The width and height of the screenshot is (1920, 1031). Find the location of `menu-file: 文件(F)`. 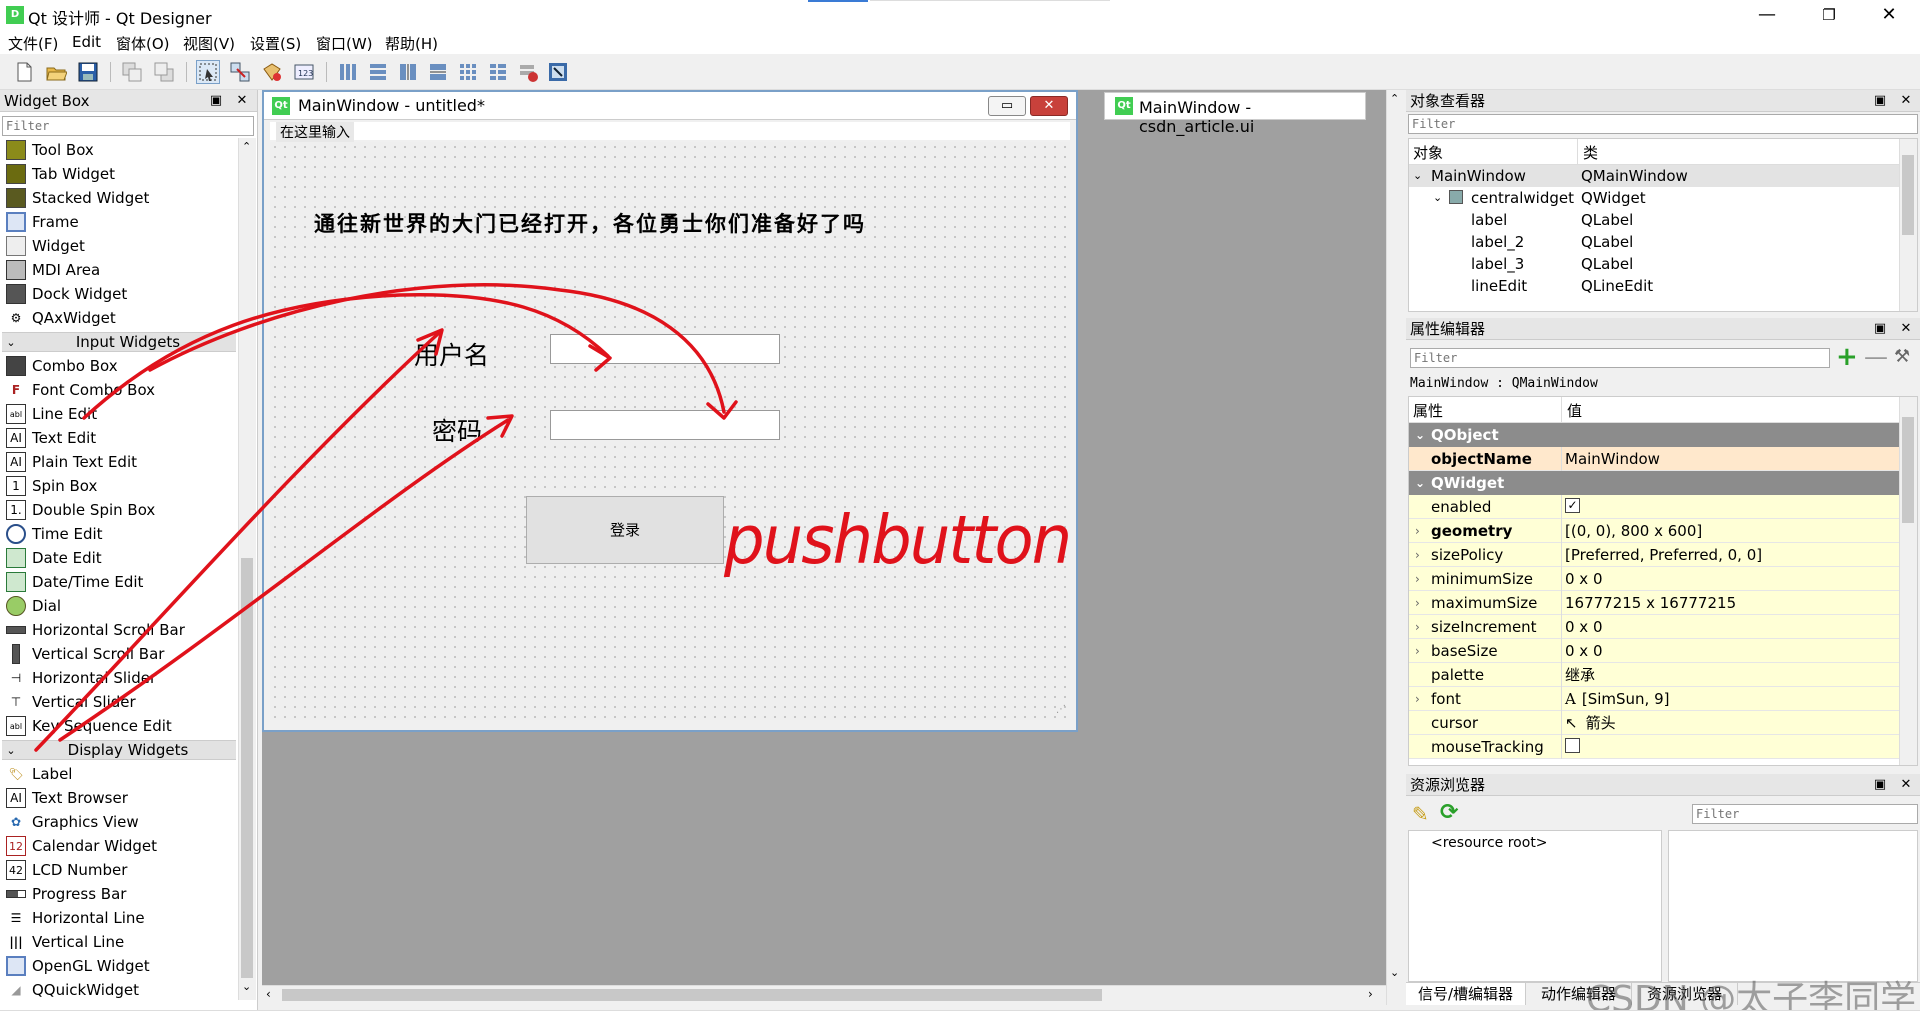

menu-file: 文件(F) is located at coordinates (33, 43).